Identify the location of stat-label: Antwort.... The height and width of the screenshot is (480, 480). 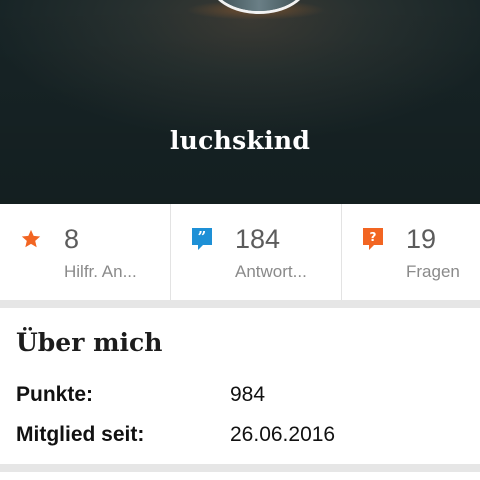
(271, 271).